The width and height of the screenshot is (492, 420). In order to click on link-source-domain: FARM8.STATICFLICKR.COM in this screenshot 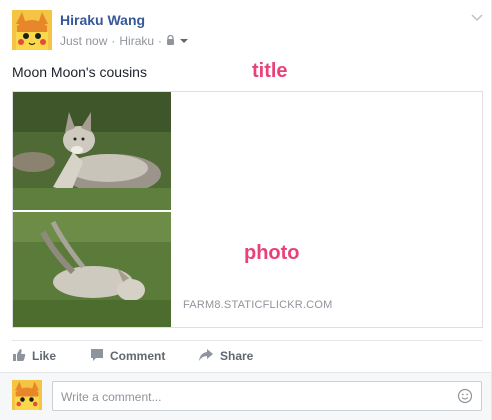, I will do `click(258, 305)`.